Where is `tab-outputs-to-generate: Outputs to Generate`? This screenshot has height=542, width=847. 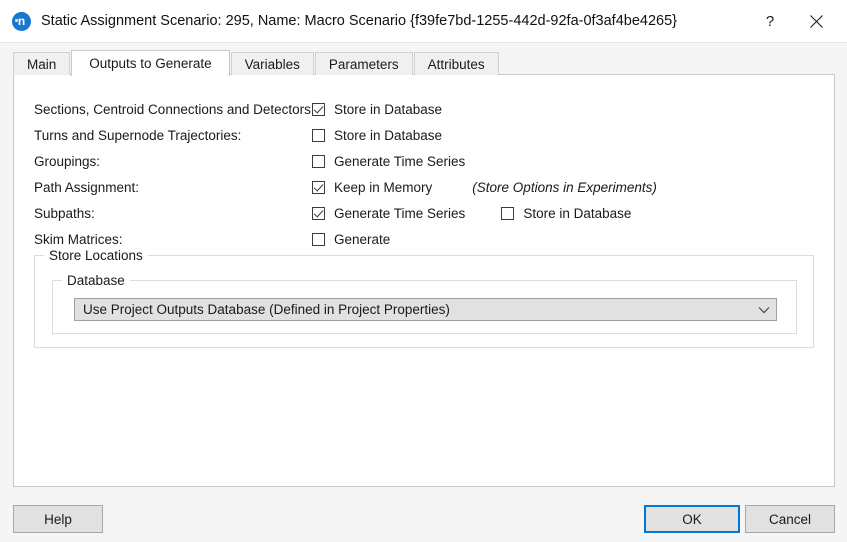
tab-outputs-to-generate: Outputs to Generate is located at coordinates (150, 63).